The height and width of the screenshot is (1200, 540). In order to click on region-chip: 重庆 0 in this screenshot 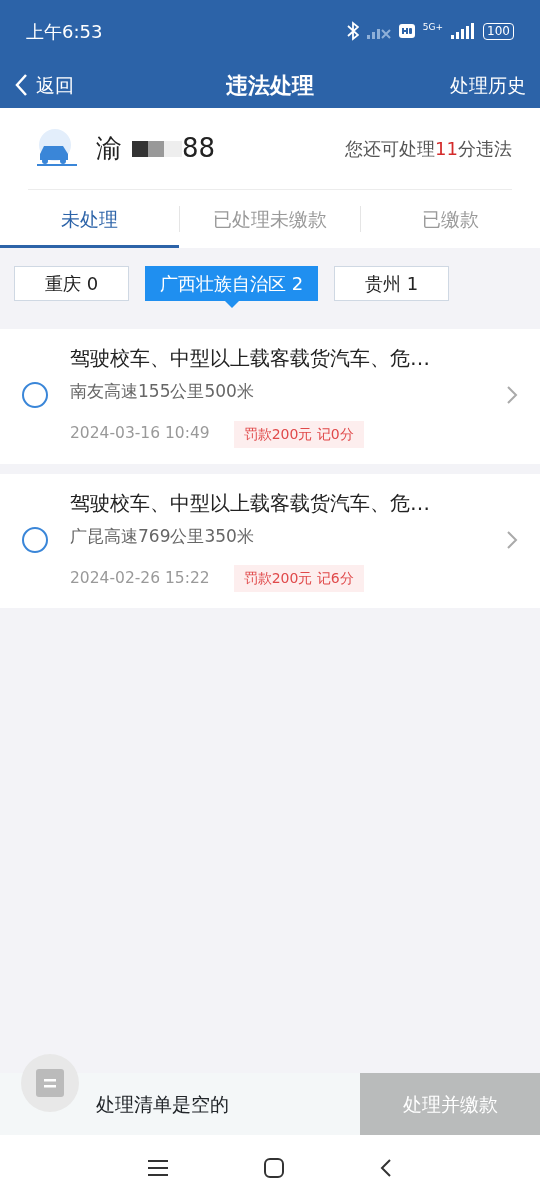, I will do `click(71, 283)`.